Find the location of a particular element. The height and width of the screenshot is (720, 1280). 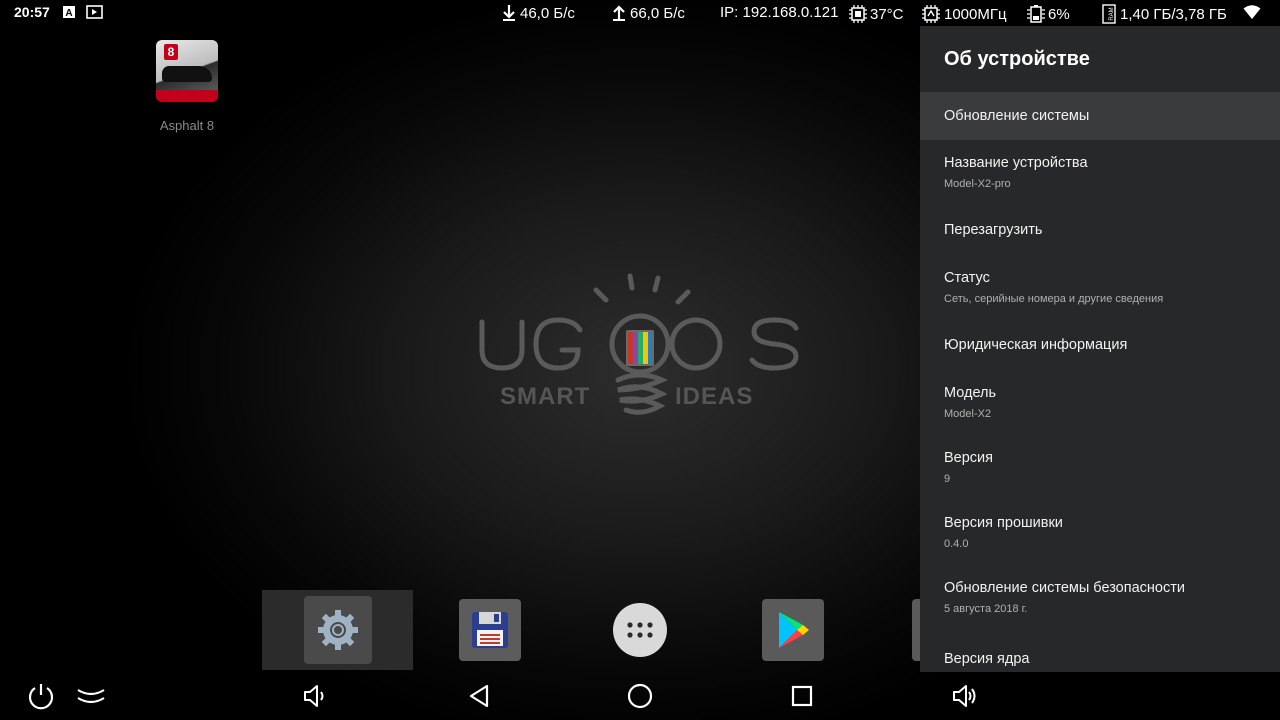

ram-usage: RAM 1,40 ГБ/3,78 ГБ is located at coordinates (1163, 14).